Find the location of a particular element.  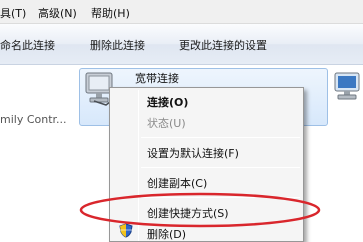

menu-item-create-copy: 创建副本(C) is located at coordinates (177, 183).